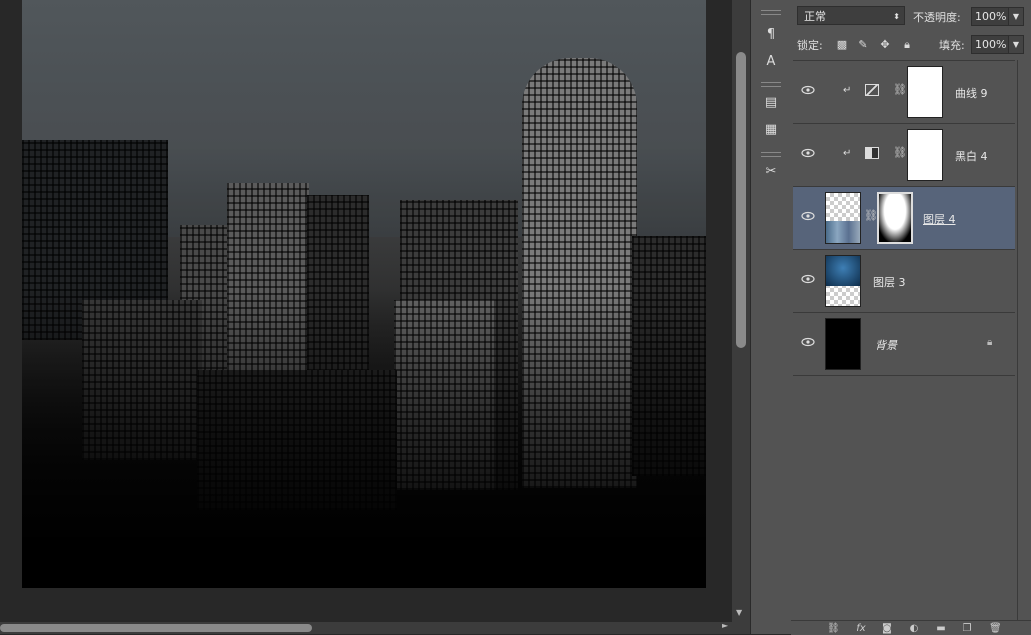 Image resolution: width=1031 pixels, height=635 pixels. What do you see at coordinates (771, 103) in the screenshot?
I see `history-icon: ▤` at bounding box center [771, 103].